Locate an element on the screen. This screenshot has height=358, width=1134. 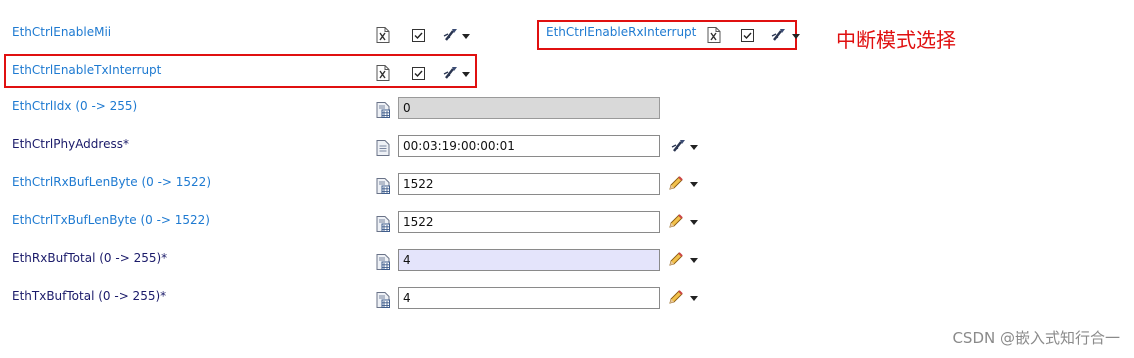
annotation-text: 中断模式选择 is located at coordinates (896, 40).